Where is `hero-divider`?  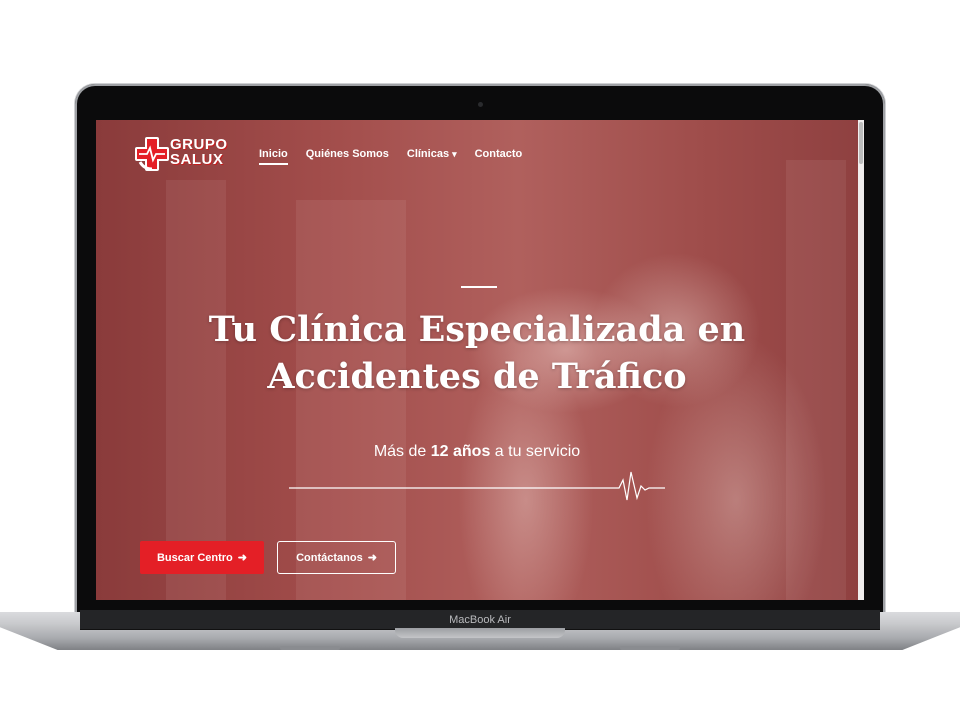
hero-divider is located at coordinates (479, 287).